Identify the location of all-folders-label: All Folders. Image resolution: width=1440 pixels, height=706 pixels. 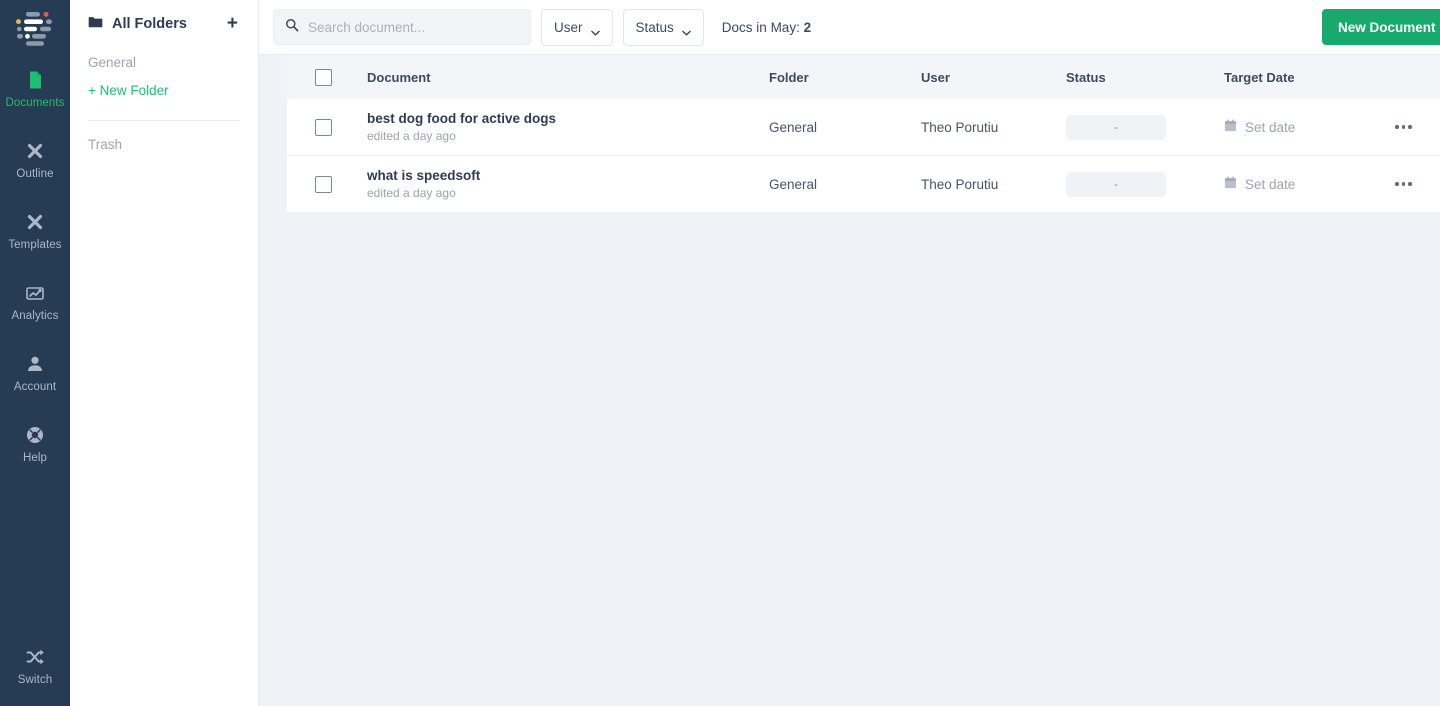
(149, 23).